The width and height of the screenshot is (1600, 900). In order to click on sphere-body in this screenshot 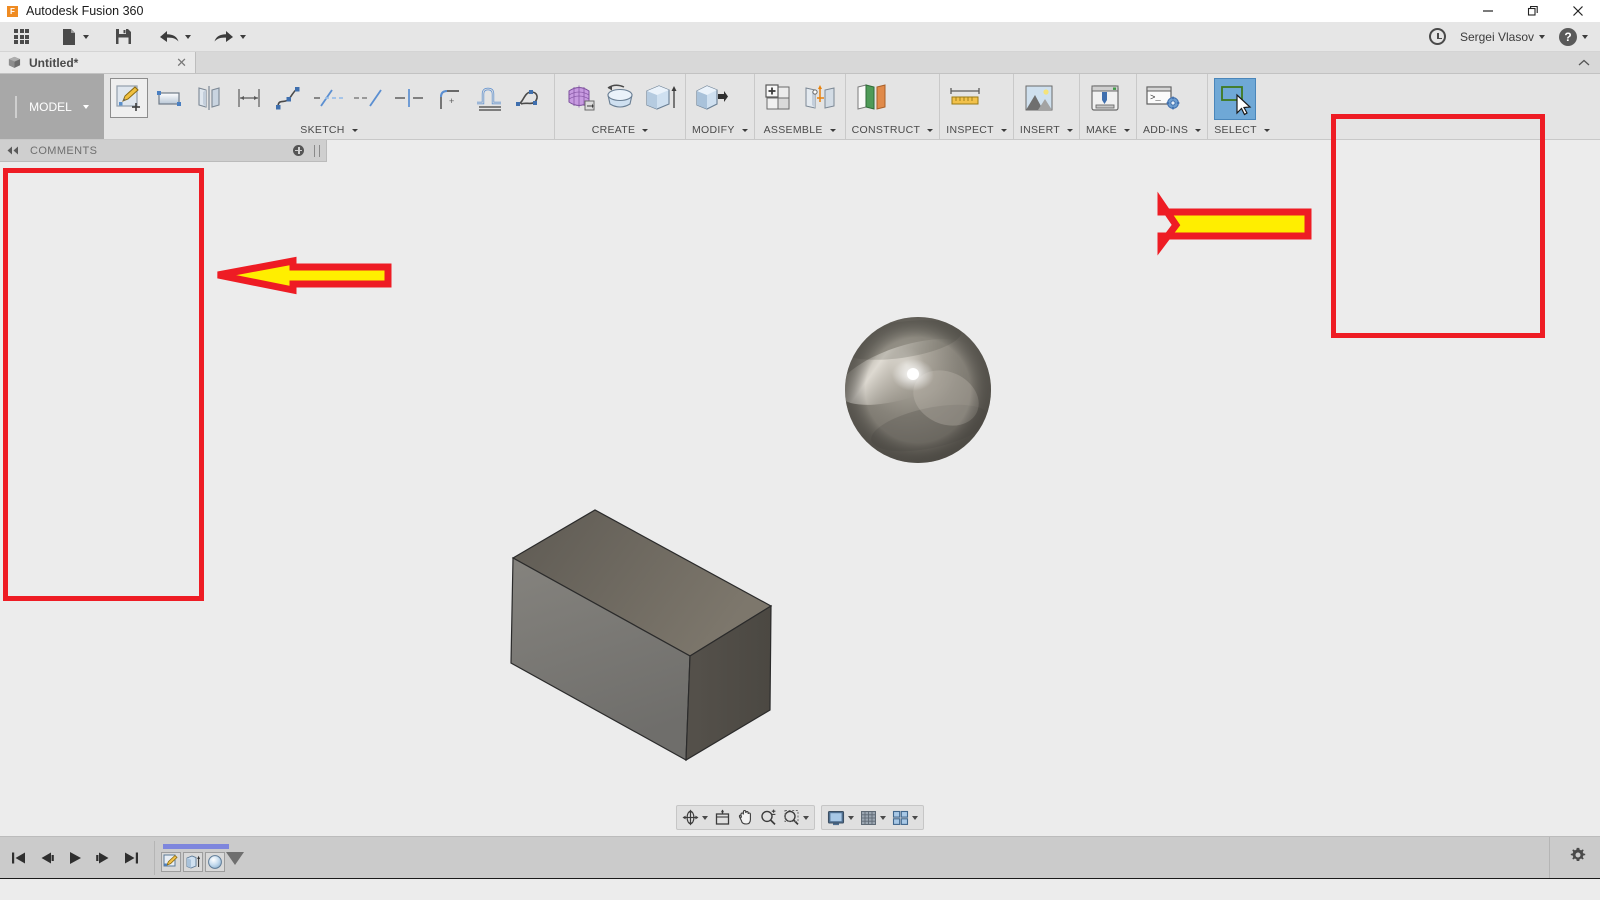, I will do `click(911, 388)`.